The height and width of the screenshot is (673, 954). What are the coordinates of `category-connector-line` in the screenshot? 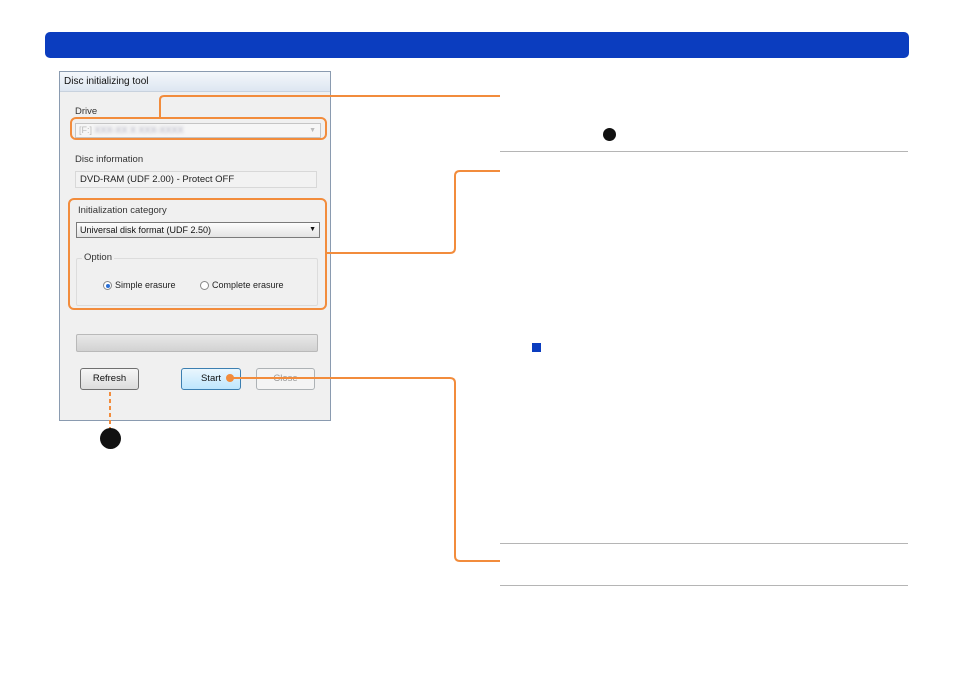 It's located at (413, 212).